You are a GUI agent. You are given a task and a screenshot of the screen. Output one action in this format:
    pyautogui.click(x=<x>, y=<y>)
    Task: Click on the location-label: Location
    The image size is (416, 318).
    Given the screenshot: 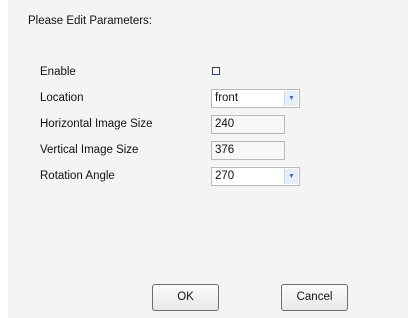 What is the action you would take?
    pyautogui.click(x=62, y=98)
    